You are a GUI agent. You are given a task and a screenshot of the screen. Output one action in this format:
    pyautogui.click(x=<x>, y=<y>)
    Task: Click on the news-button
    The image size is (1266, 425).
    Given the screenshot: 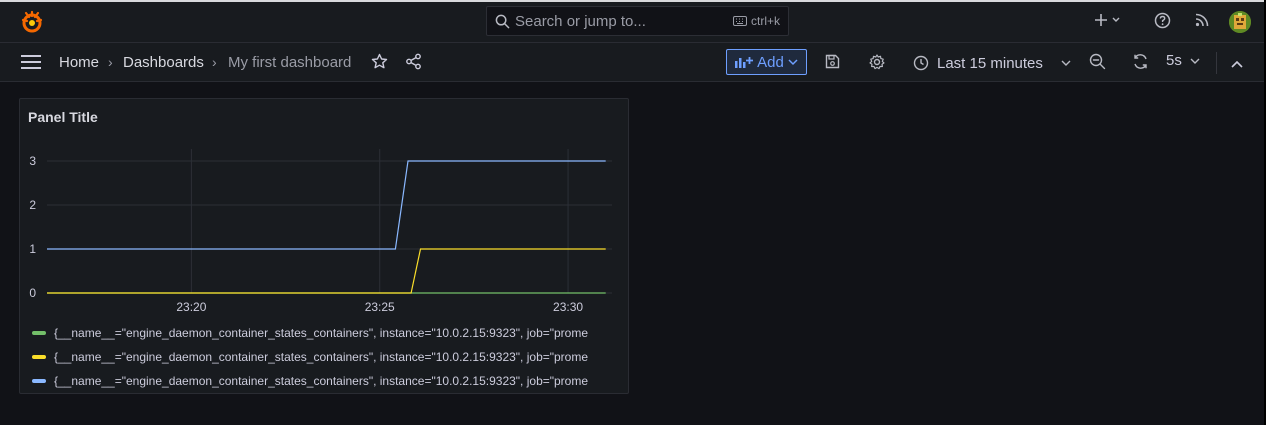 What is the action you would take?
    pyautogui.click(x=1202, y=21)
    